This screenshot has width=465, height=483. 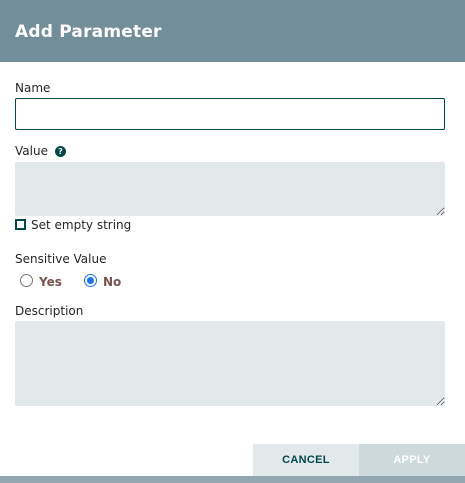 What do you see at coordinates (49, 311) in the screenshot?
I see `description-label: Description` at bounding box center [49, 311].